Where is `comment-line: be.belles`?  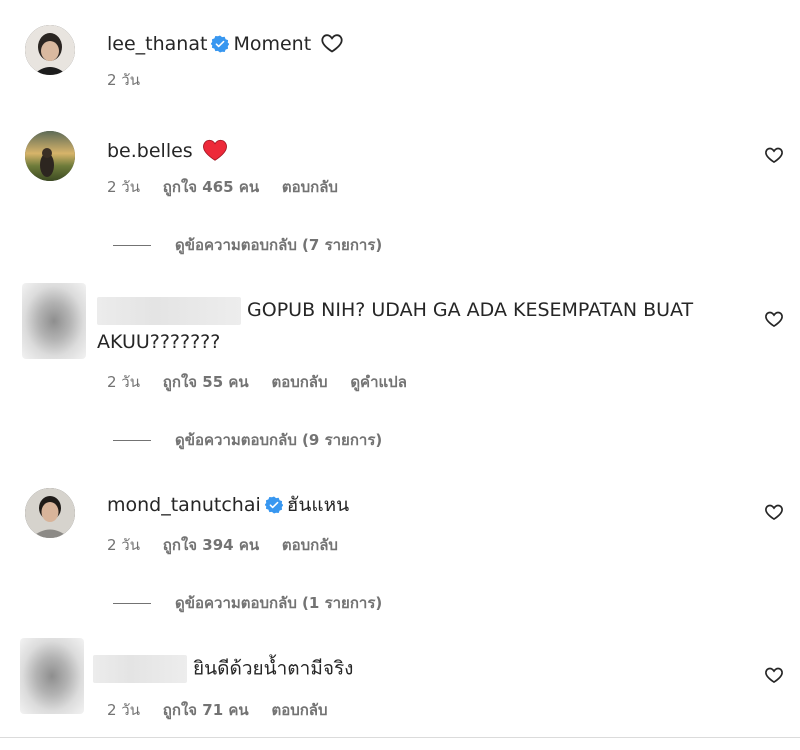
comment-line: be.belles is located at coordinates (167, 150).